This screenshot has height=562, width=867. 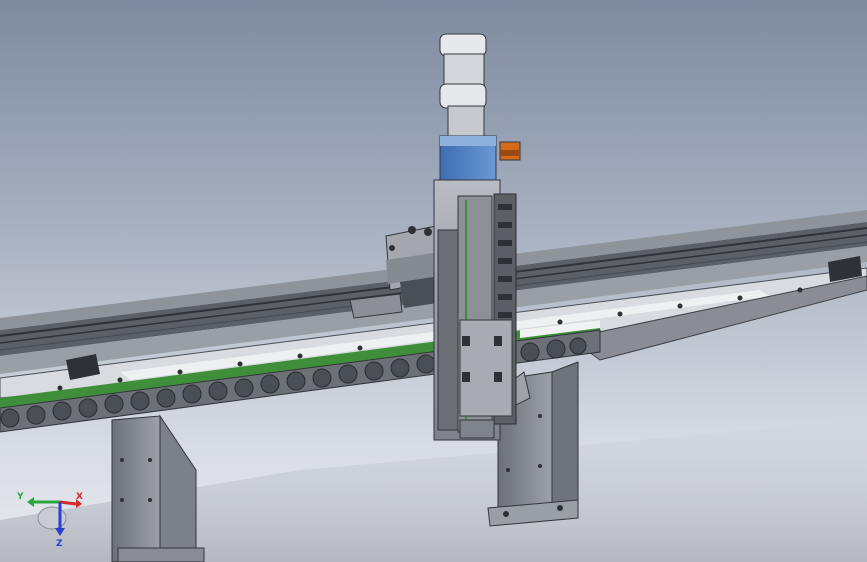 What do you see at coordinates (158, 488) in the screenshot?
I see `left-support-leg` at bounding box center [158, 488].